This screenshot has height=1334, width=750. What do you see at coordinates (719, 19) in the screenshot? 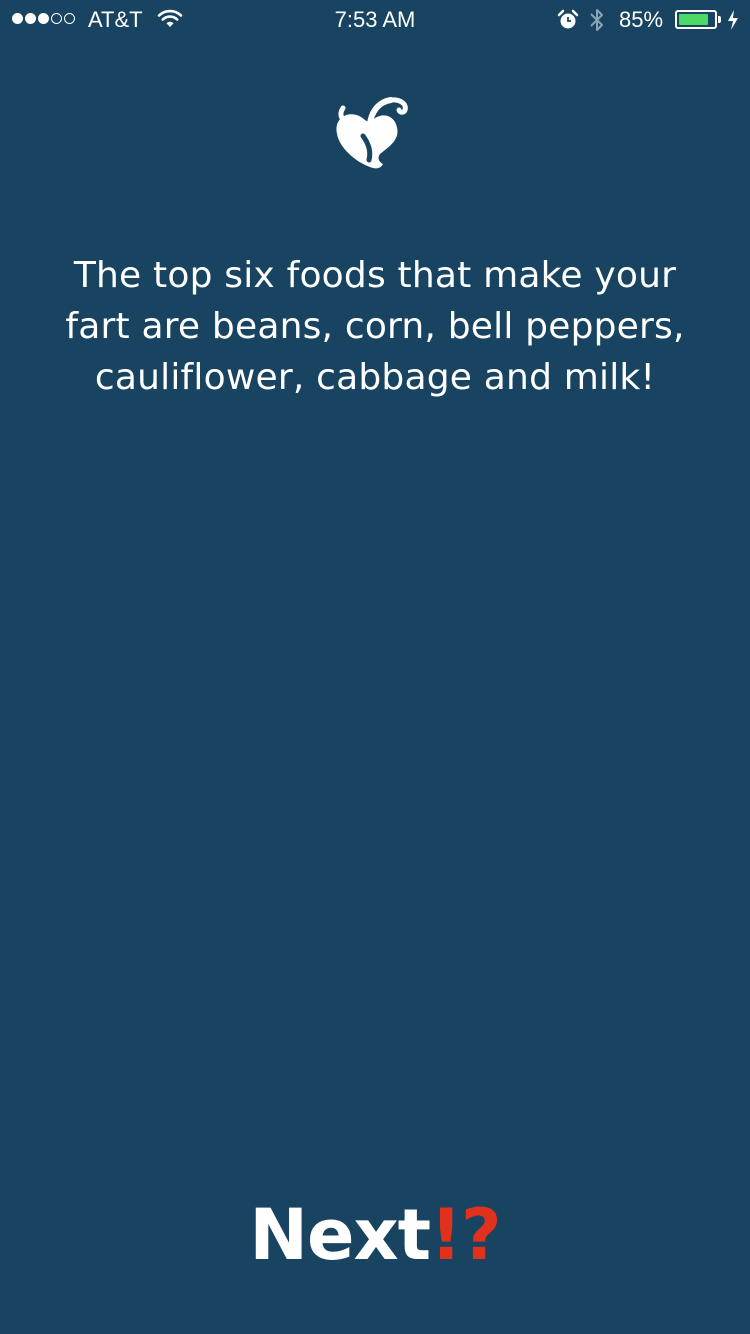
I see `battery-cap` at bounding box center [719, 19].